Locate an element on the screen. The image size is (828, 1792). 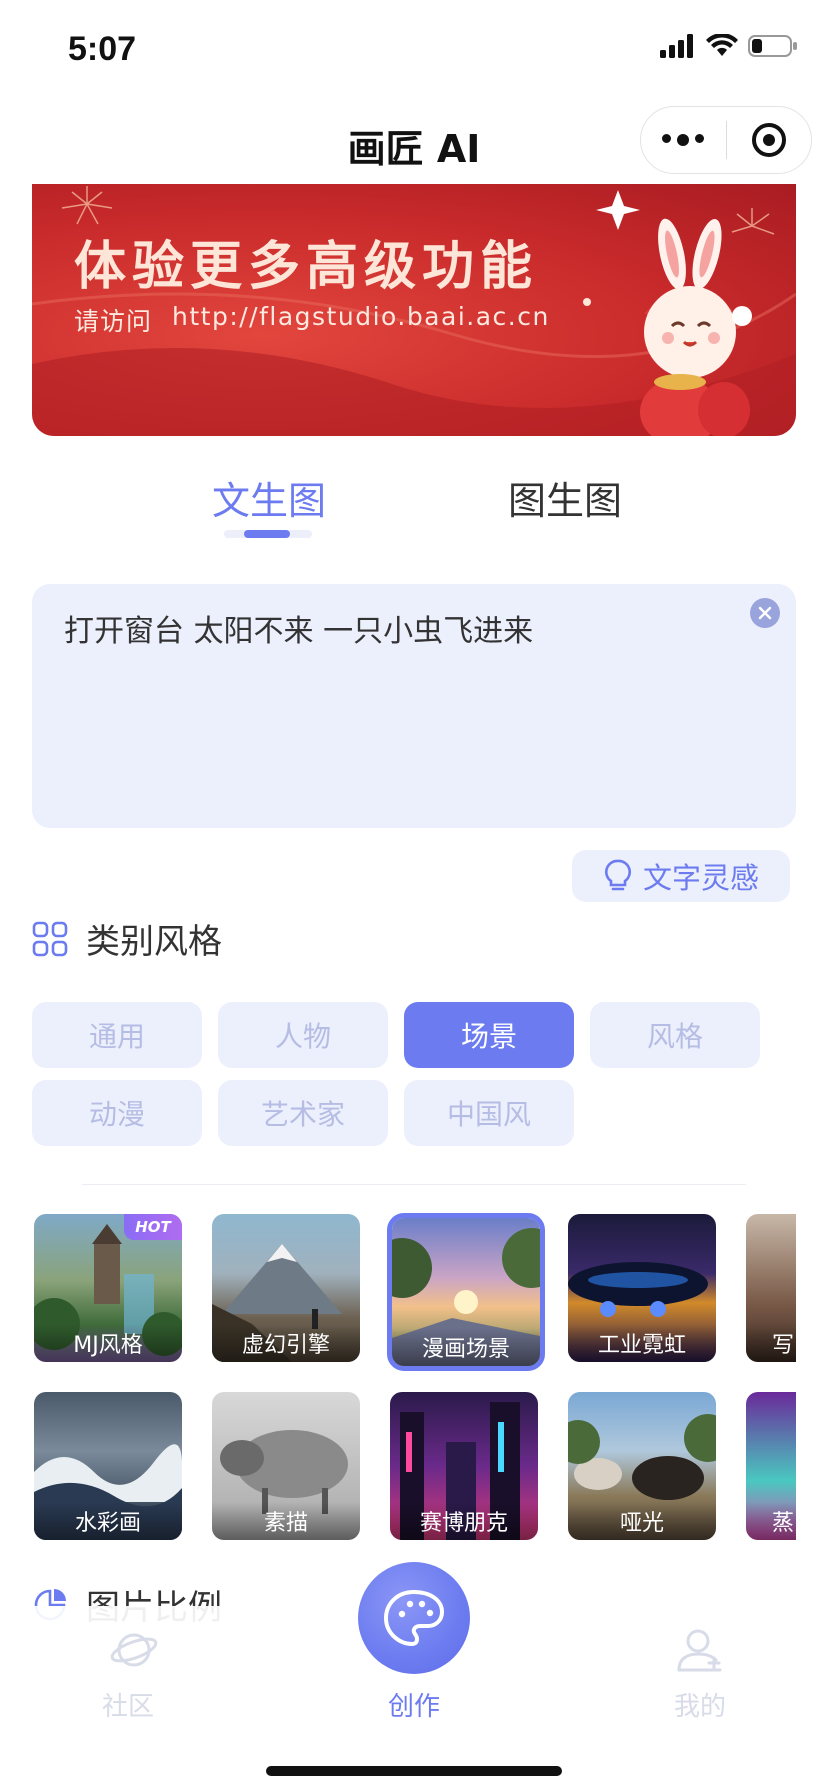
banner-url: http://flagstudio.baai.ac.cn is located at coordinates (361, 316).